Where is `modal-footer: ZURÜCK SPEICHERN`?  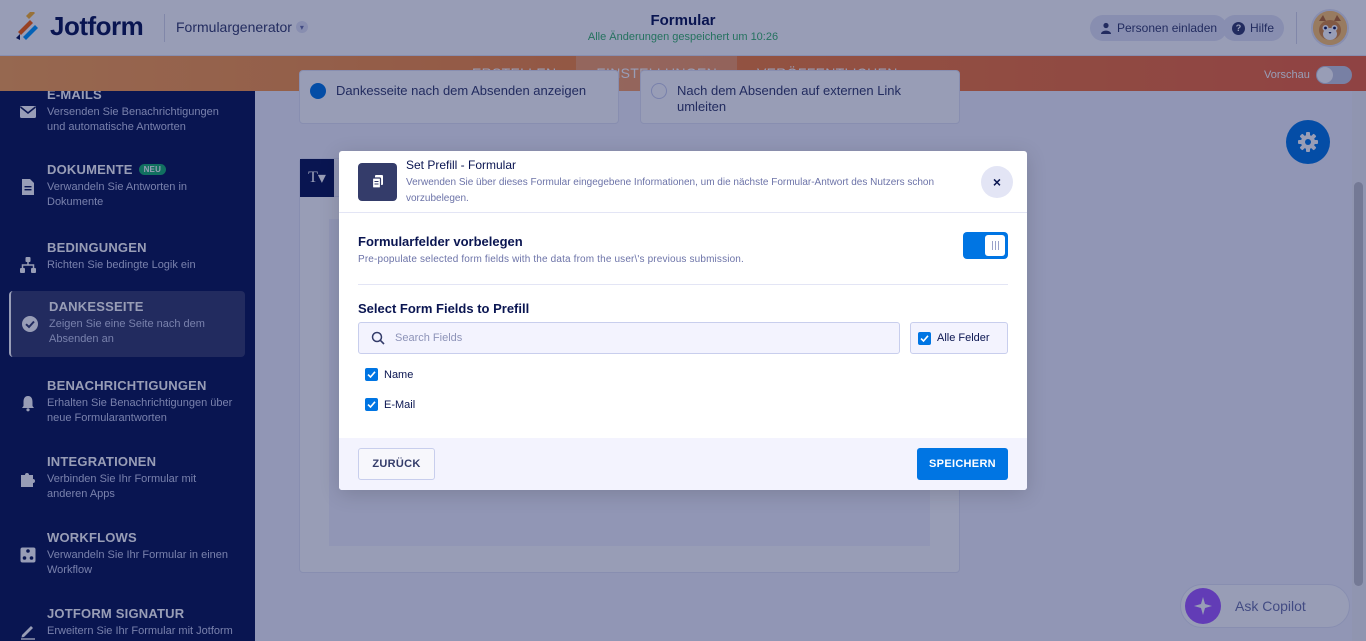 modal-footer: ZURÜCK SPEICHERN is located at coordinates (683, 464).